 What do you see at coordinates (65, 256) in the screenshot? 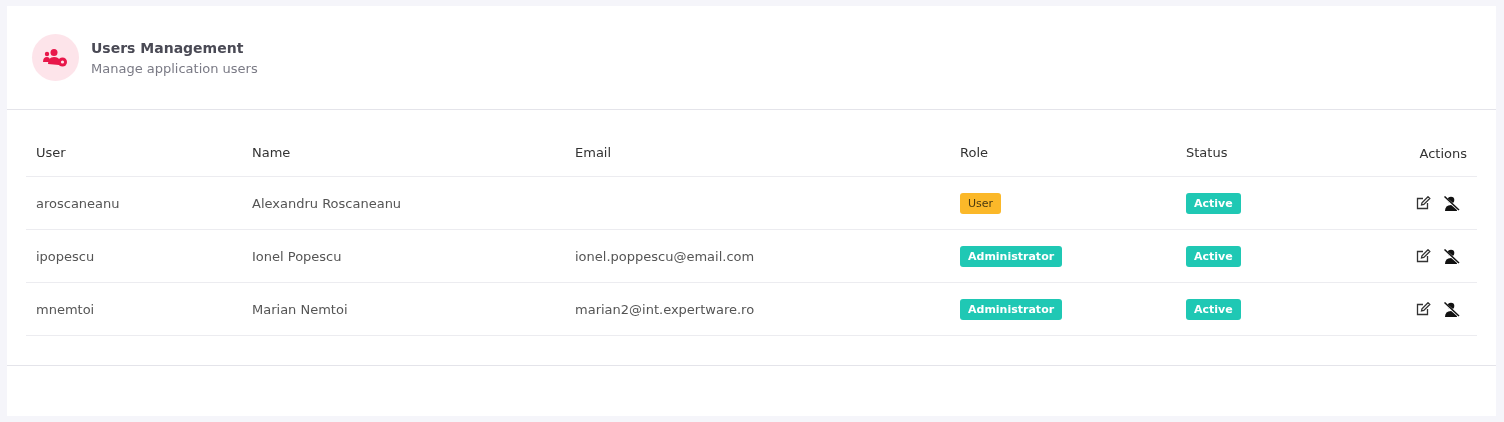
I see `table-cell: ipopescu` at bounding box center [65, 256].